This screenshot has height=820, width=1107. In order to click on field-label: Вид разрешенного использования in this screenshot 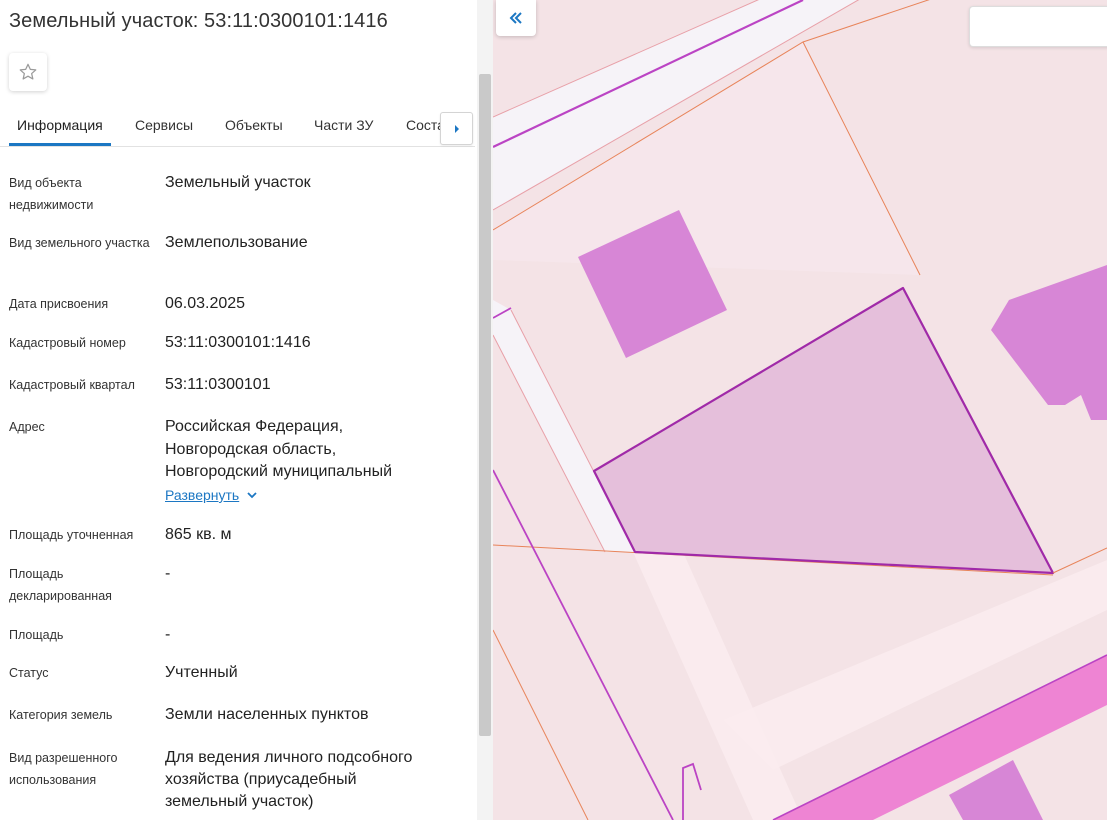, I will do `click(63, 769)`.